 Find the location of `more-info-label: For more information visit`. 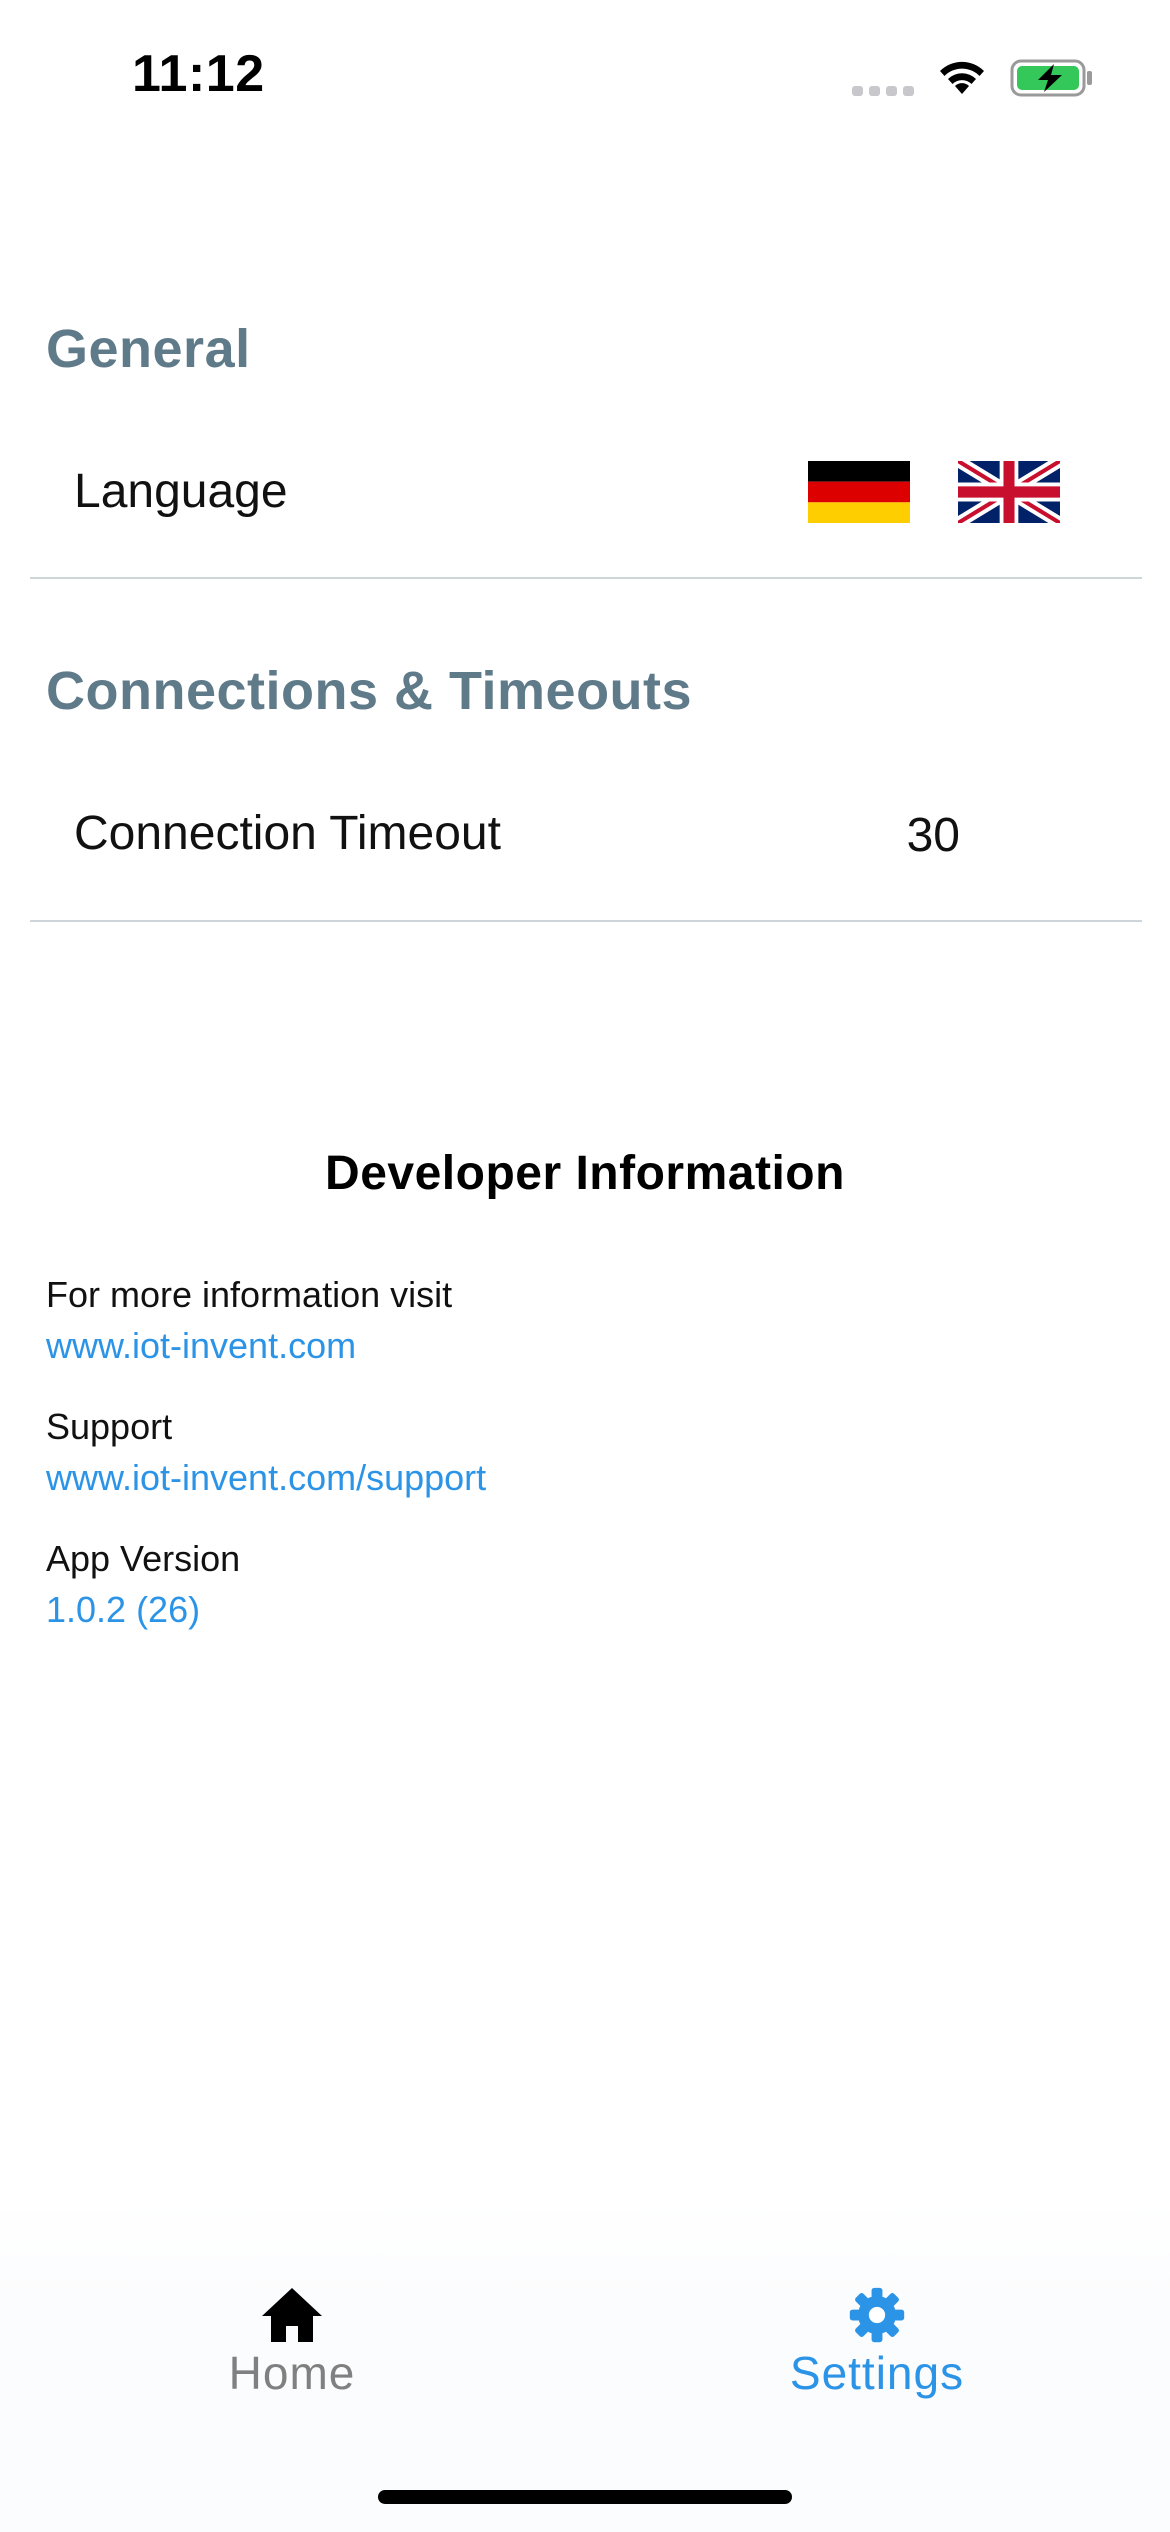

more-info-label: For more information visit is located at coordinates (249, 1294).